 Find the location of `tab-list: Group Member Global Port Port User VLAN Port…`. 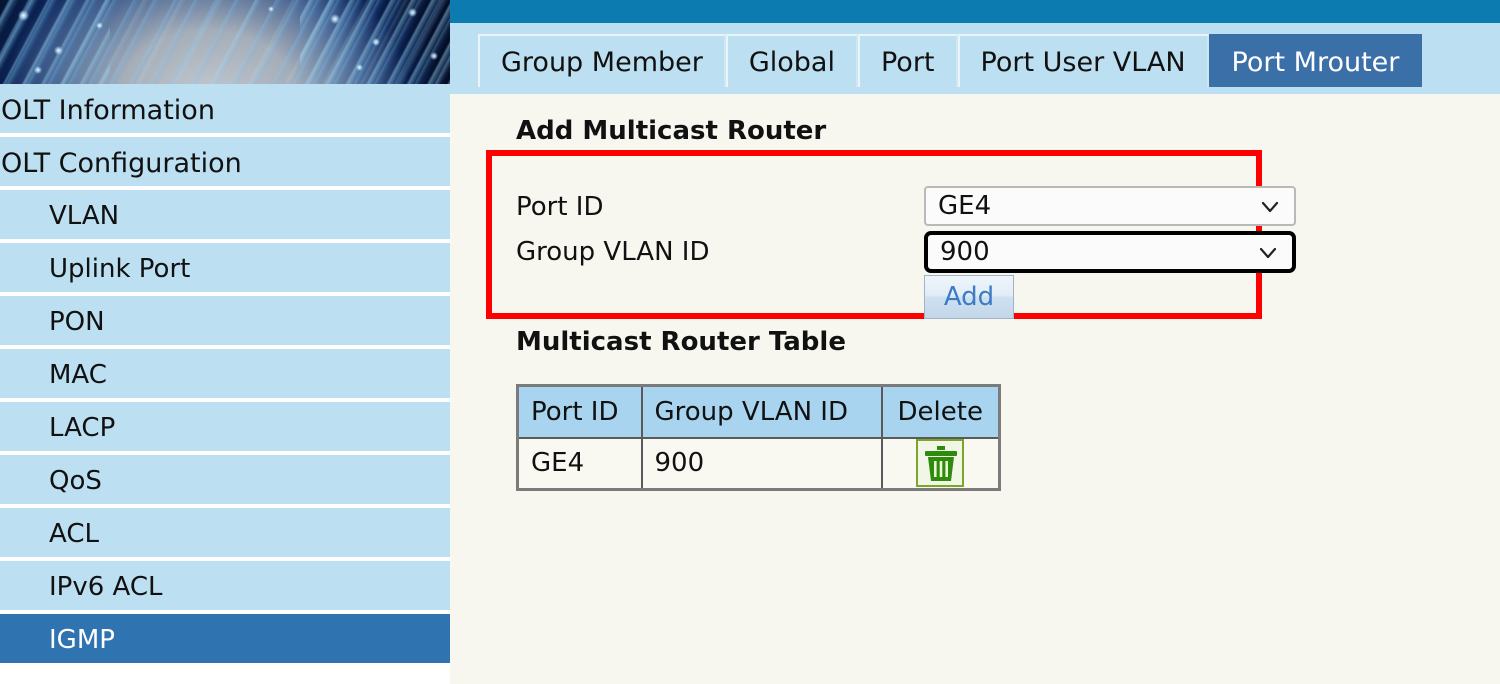

tab-list: Group Member Global Port Port User VLAN Port… is located at coordinates (950, 60).